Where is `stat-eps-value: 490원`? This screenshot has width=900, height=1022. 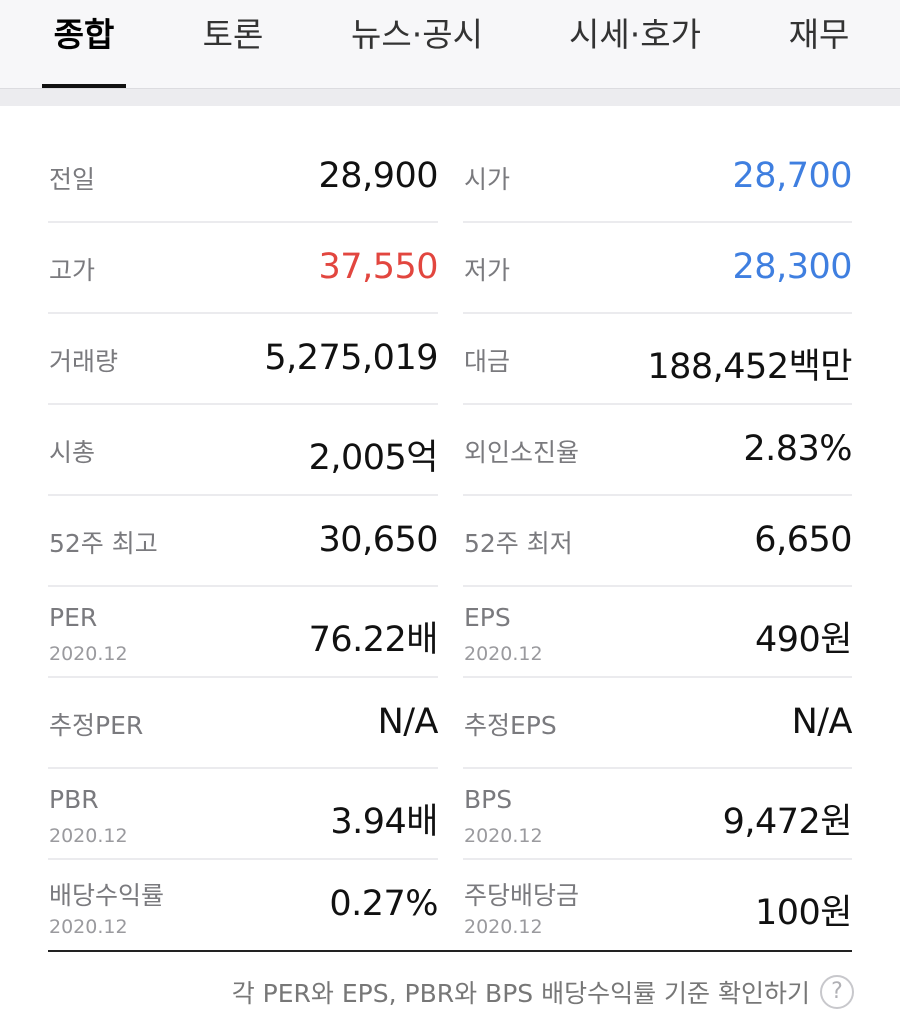
stat-eps-value: 490원 is located at coordinates (803, 640).